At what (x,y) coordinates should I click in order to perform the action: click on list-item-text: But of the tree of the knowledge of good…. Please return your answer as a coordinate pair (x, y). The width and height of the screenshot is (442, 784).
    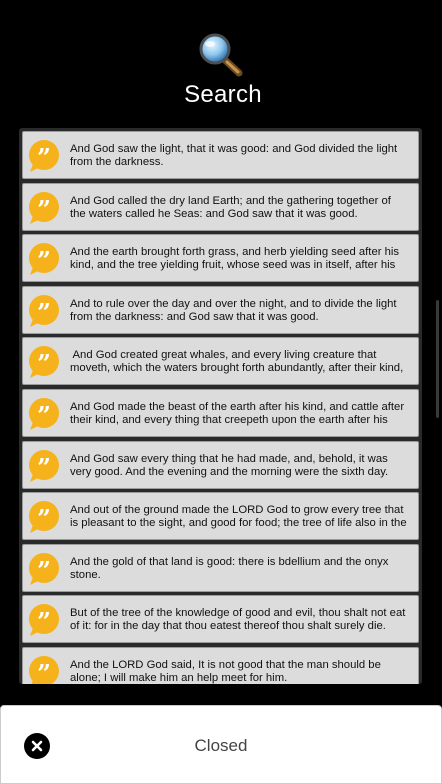
    Looking at the image, I should click on (238, 620).